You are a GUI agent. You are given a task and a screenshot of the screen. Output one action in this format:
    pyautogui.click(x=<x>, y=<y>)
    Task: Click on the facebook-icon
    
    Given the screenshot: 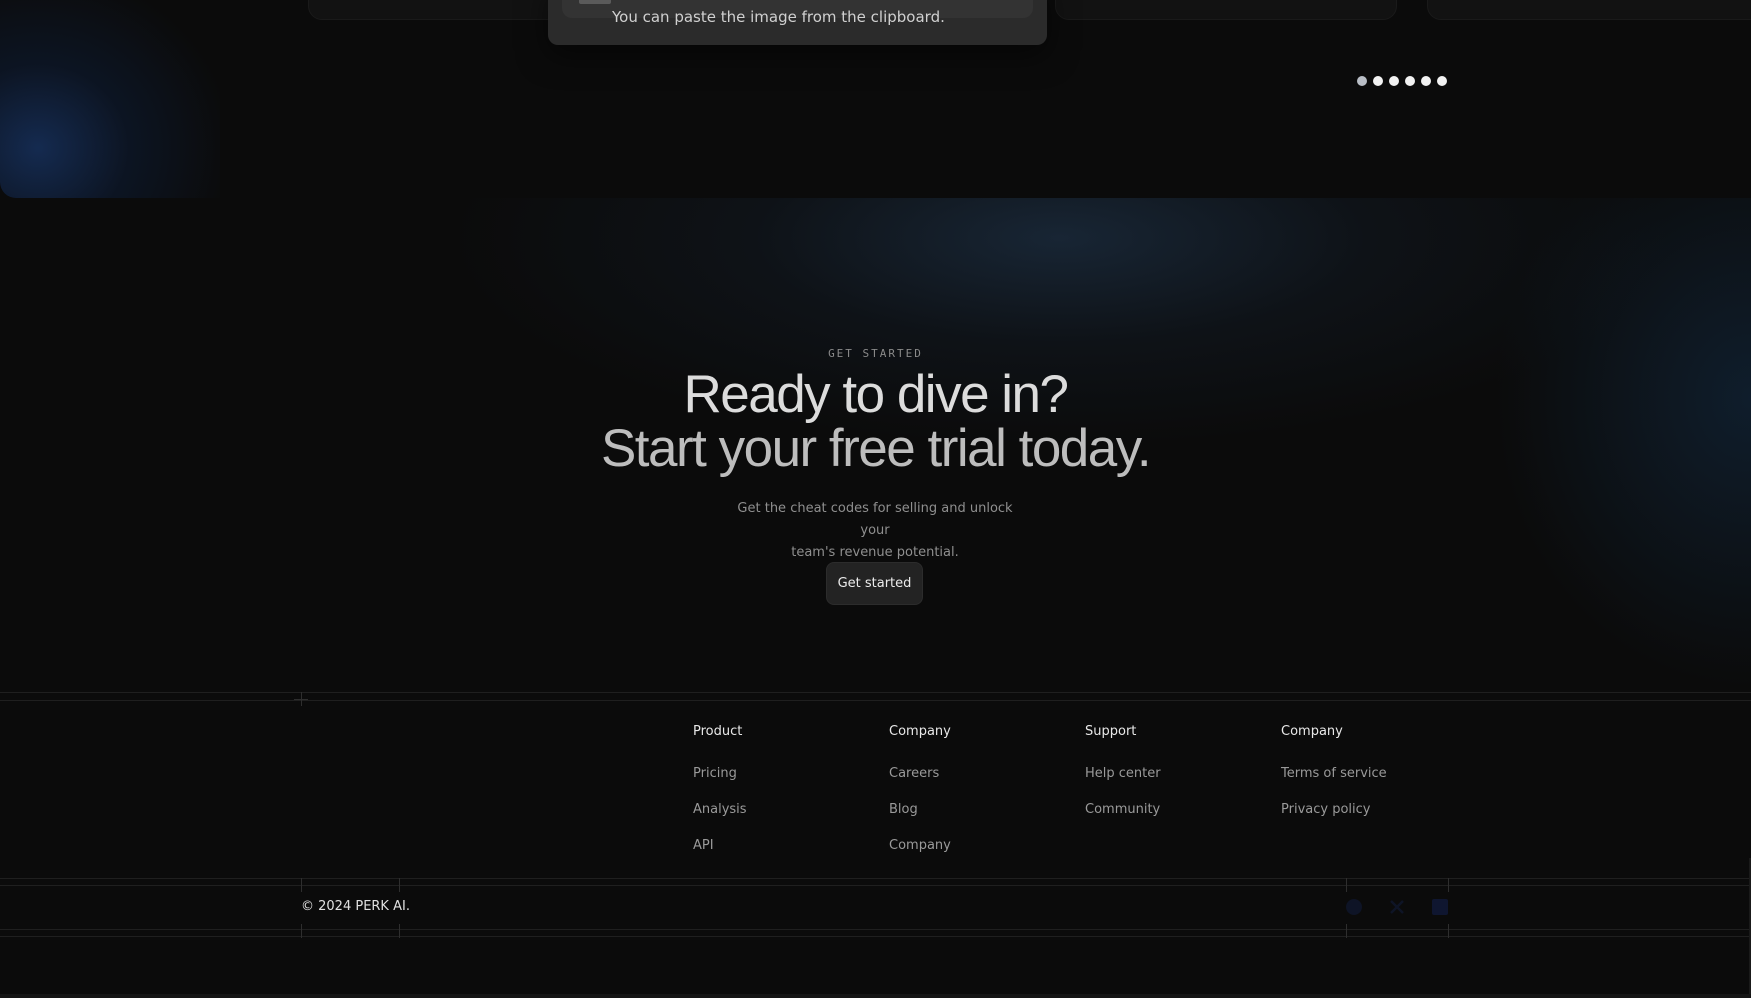 What is the action you would take?
    pyautogui.click(x=1354, y=907)
    